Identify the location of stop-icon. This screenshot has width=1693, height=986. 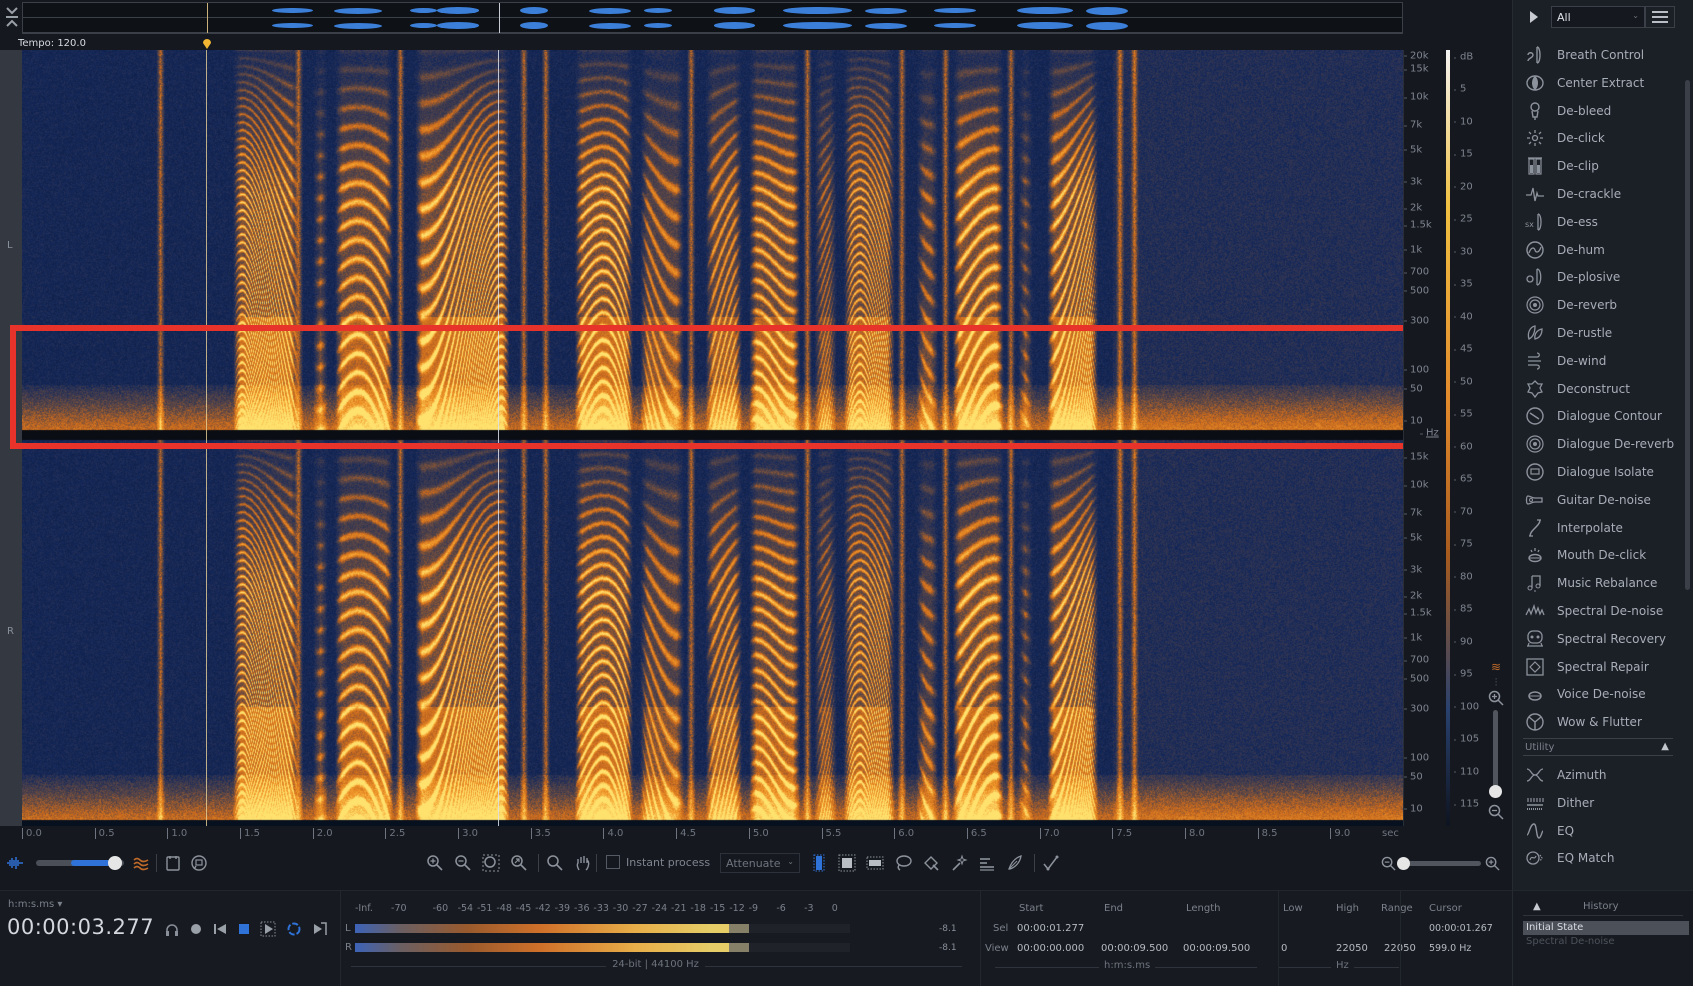
(244, 929).